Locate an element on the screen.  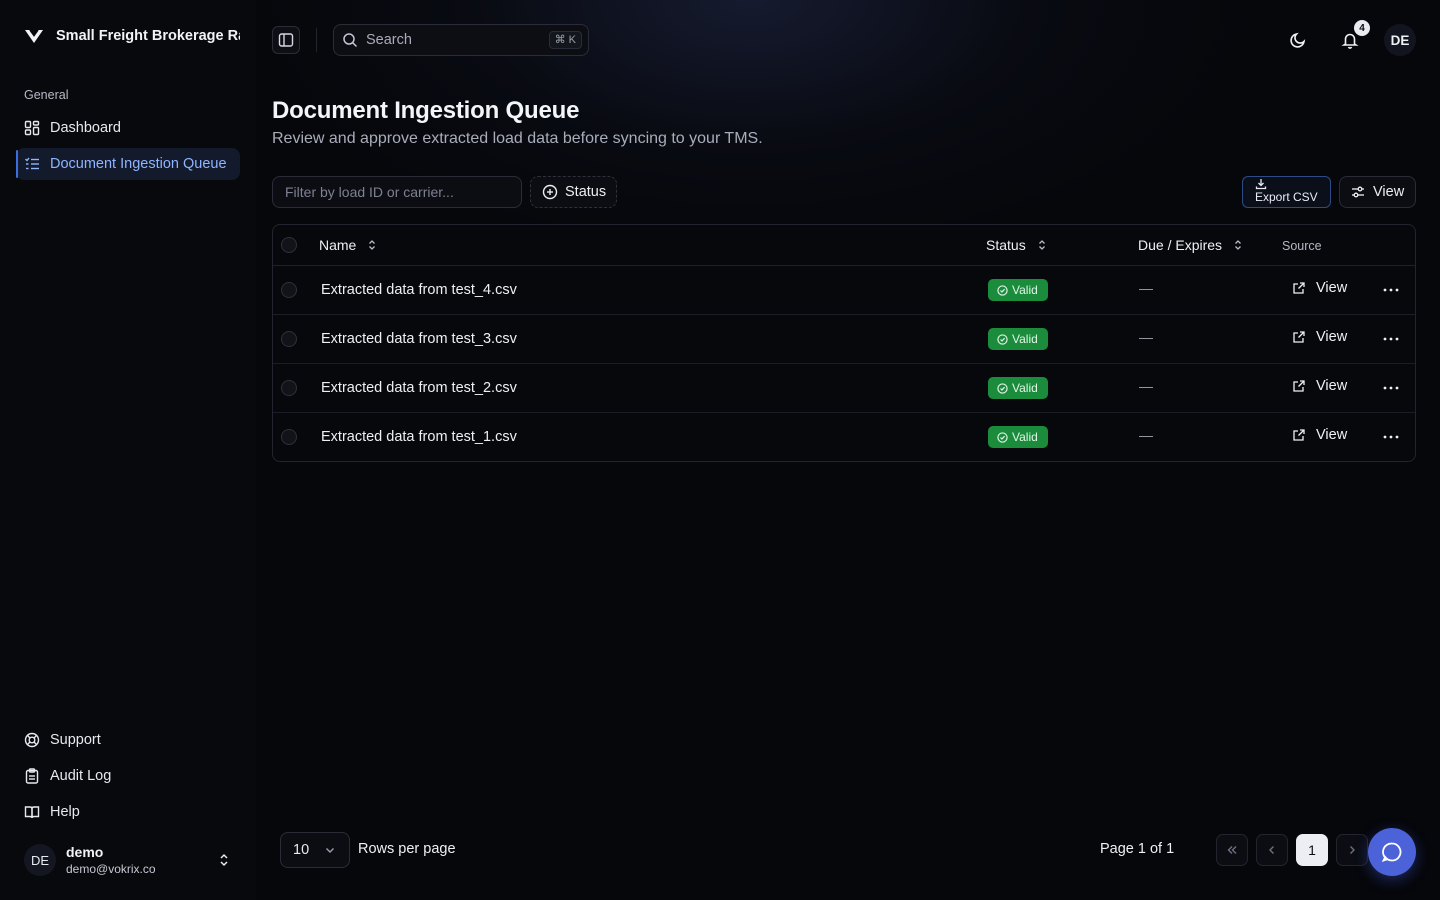
brand: Small Freight Brokerage Rat is located at coordinates (132, 36).